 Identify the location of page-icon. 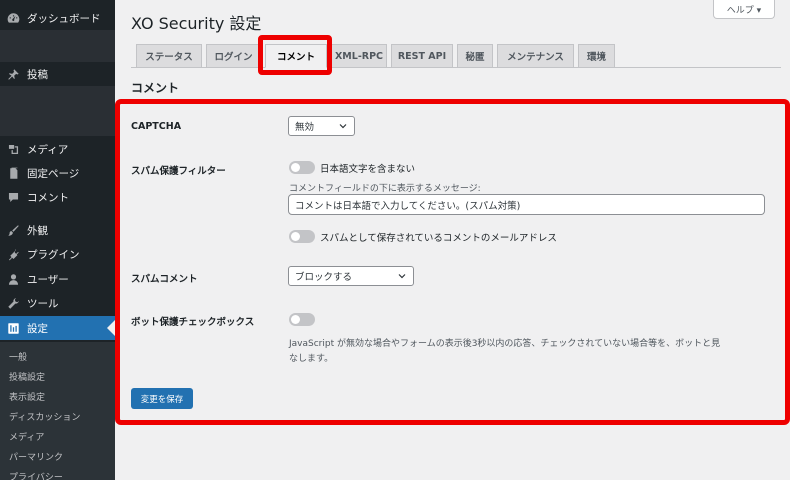
(13, 173).